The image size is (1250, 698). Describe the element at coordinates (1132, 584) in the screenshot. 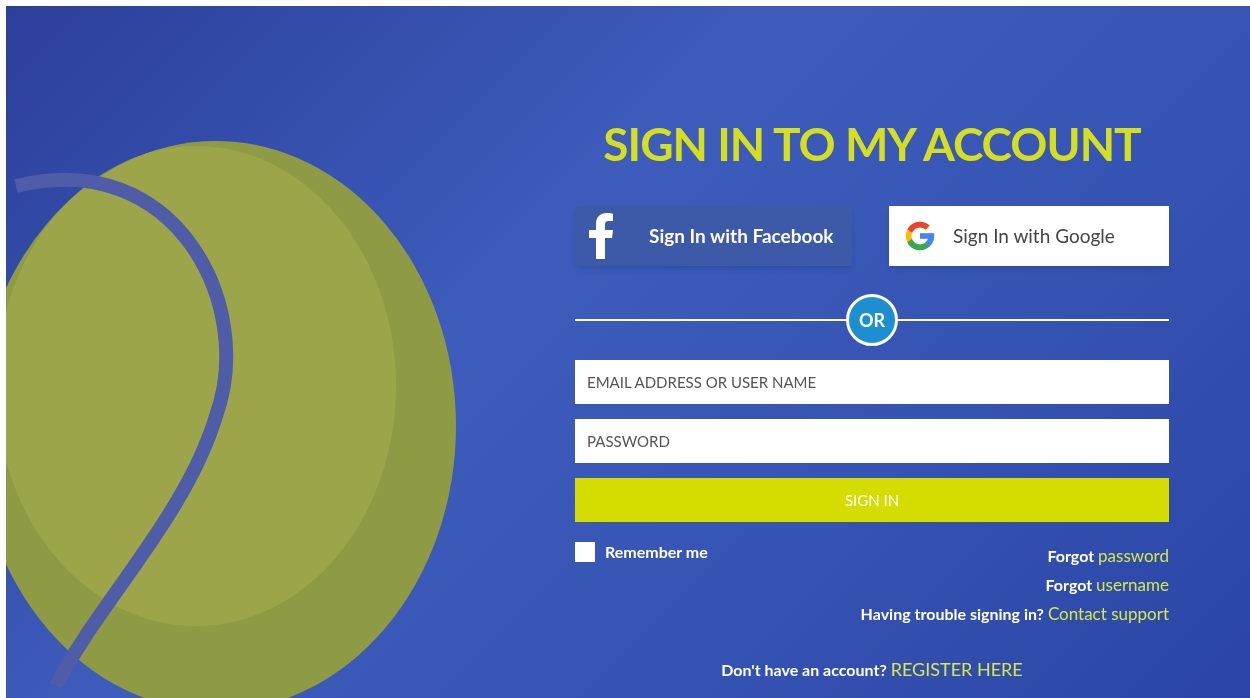

I see `help-link: username` at that location.